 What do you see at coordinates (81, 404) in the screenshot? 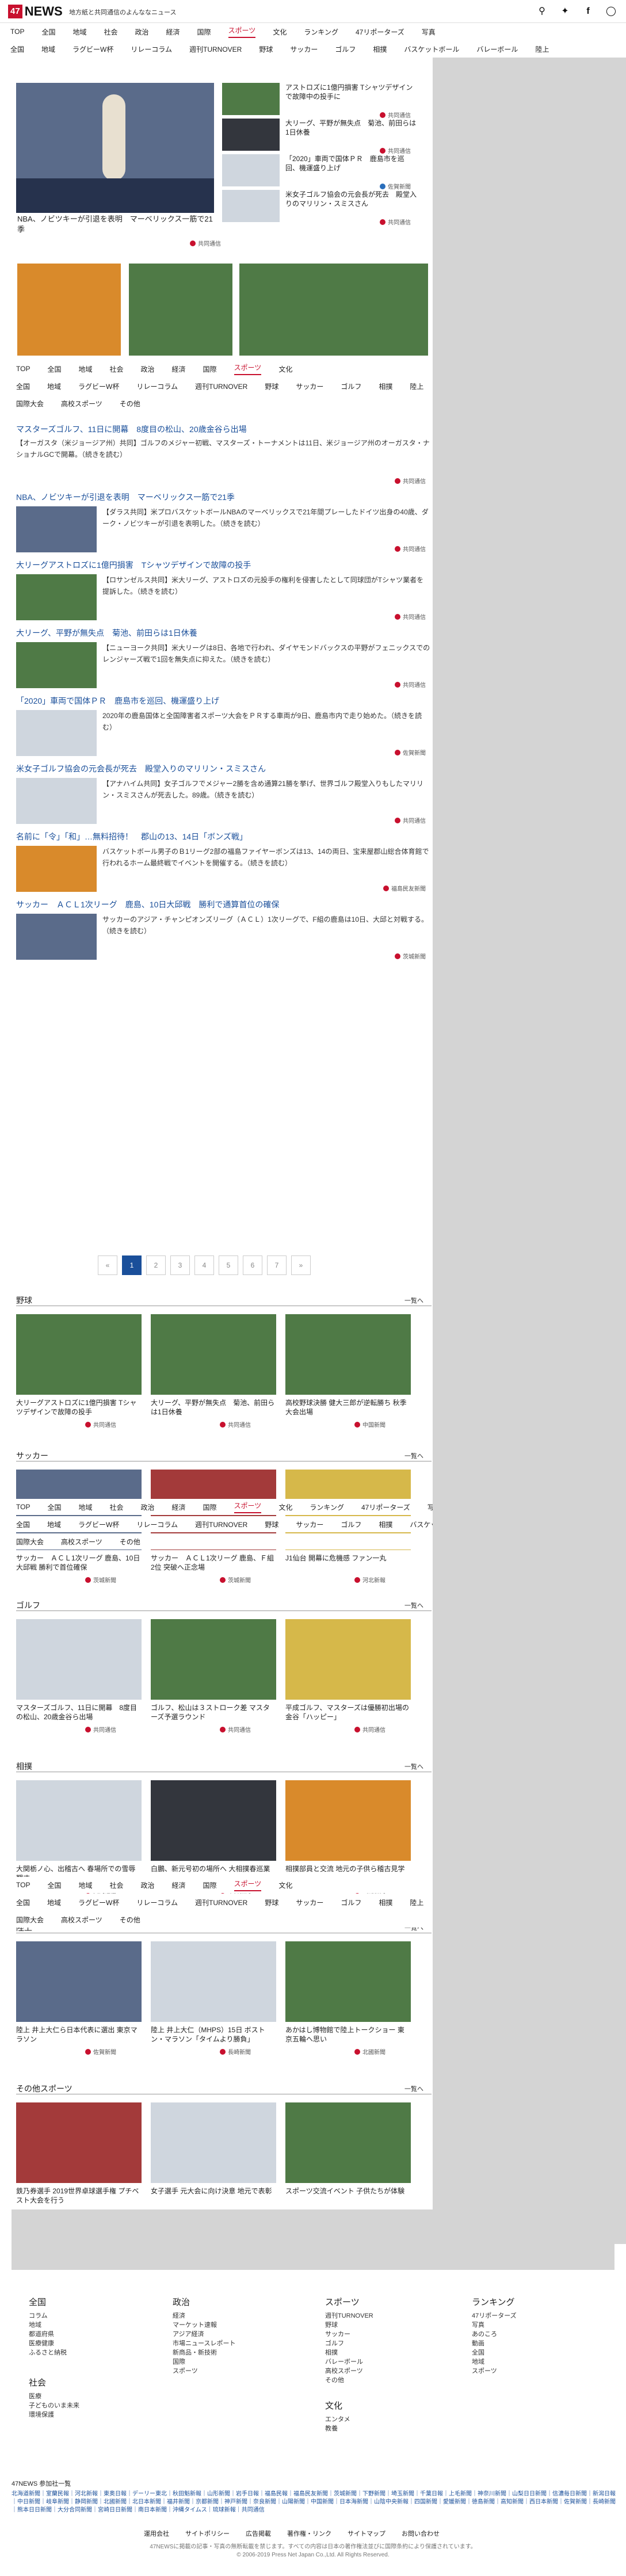
I see `nav-item: 高校スポーツ` at bounding box center [81, 404].